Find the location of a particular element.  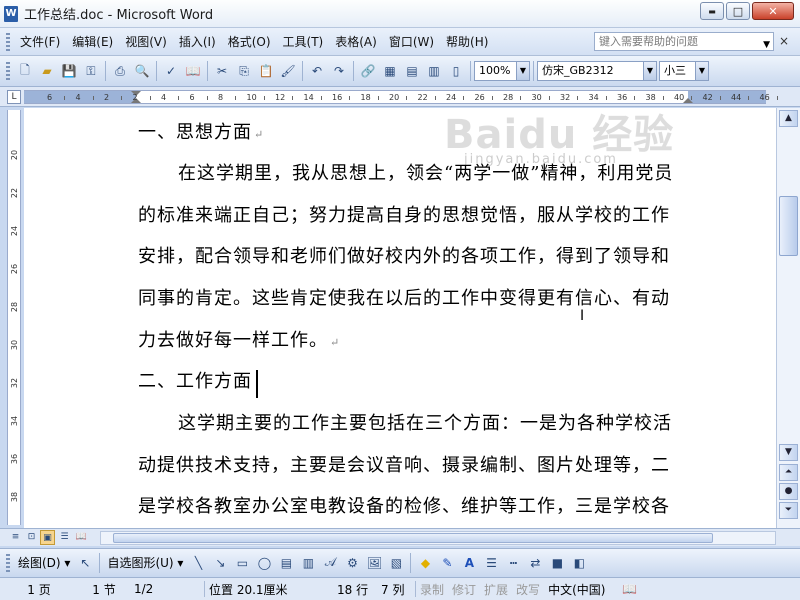

print-preview-icon: 🔍 is located at coordinates (142, 71).